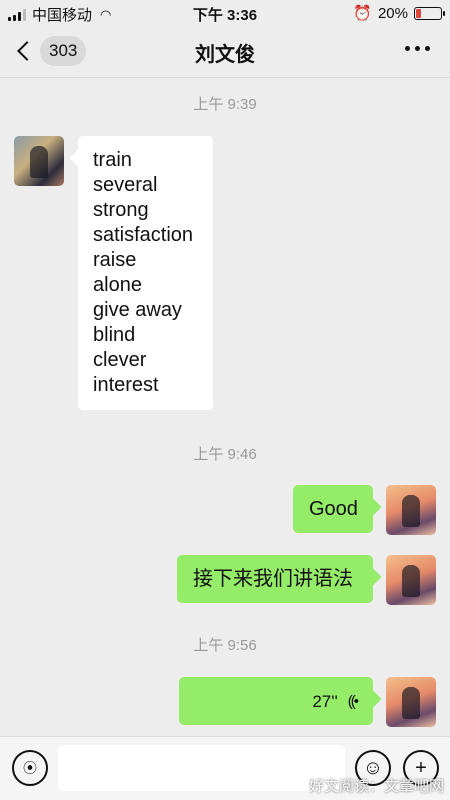  What do you see at coordinates (201, 768) in the screenshot?
I see `message-input` at bounding box center [201, 768].